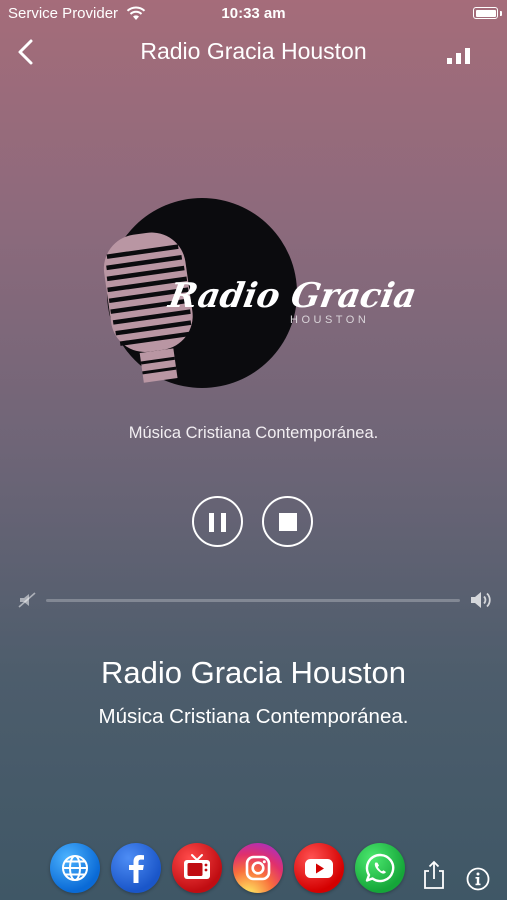  I want to click on station-subtitle: Música Cristiana Contemporánea., so click(253, 433).